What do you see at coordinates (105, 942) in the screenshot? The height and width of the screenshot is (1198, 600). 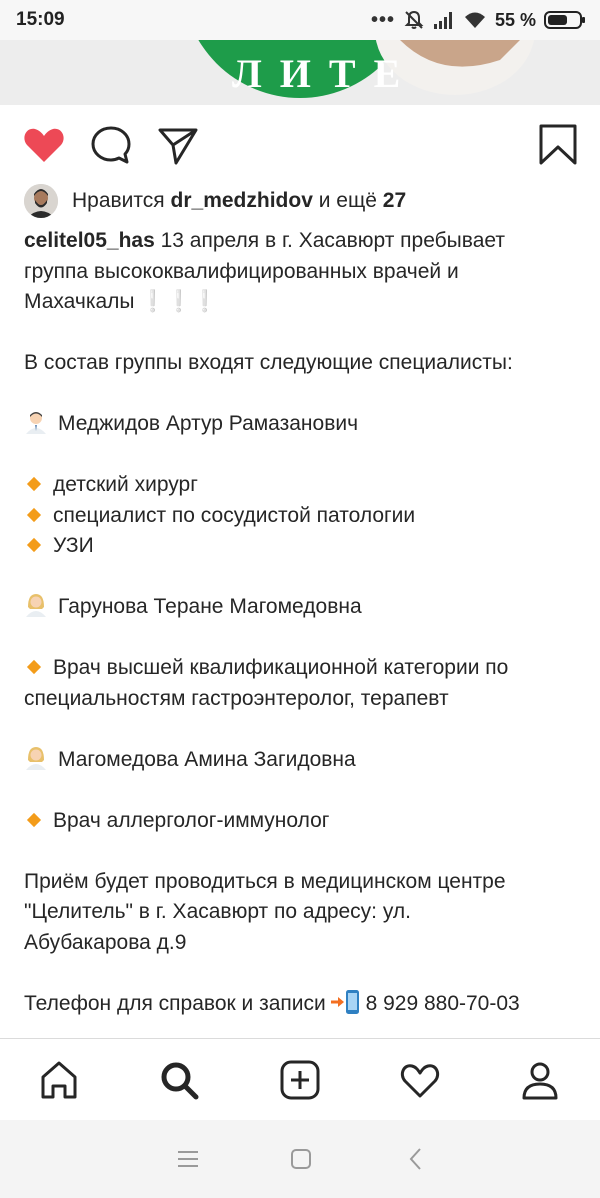 I see `reception-line3: Абубакарова д.9` at bounding box center [105, 942].